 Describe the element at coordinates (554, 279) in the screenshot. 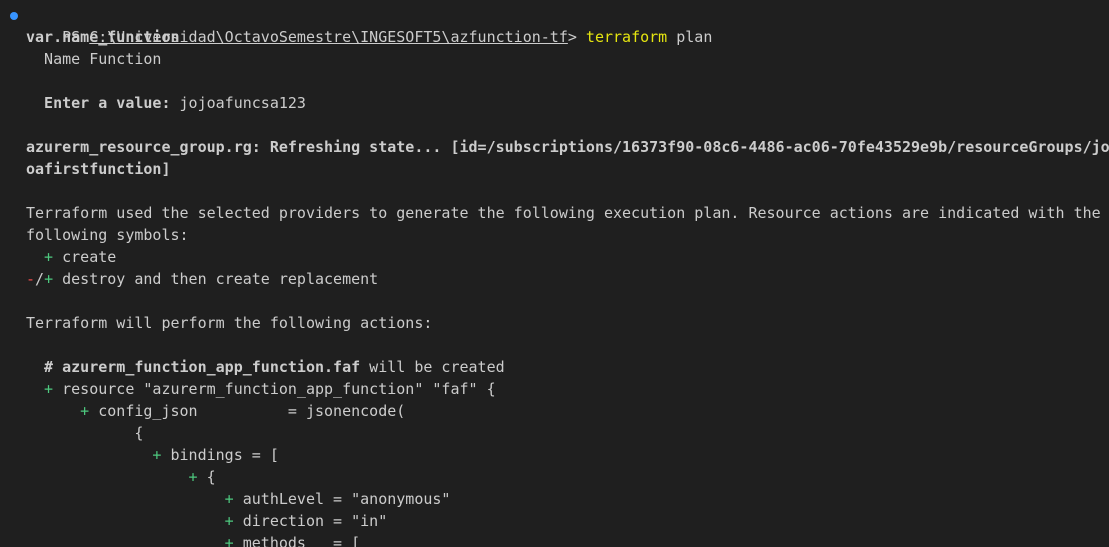

I see `symbol-replace-line: -/+ destroy and then create replacement` at that location.